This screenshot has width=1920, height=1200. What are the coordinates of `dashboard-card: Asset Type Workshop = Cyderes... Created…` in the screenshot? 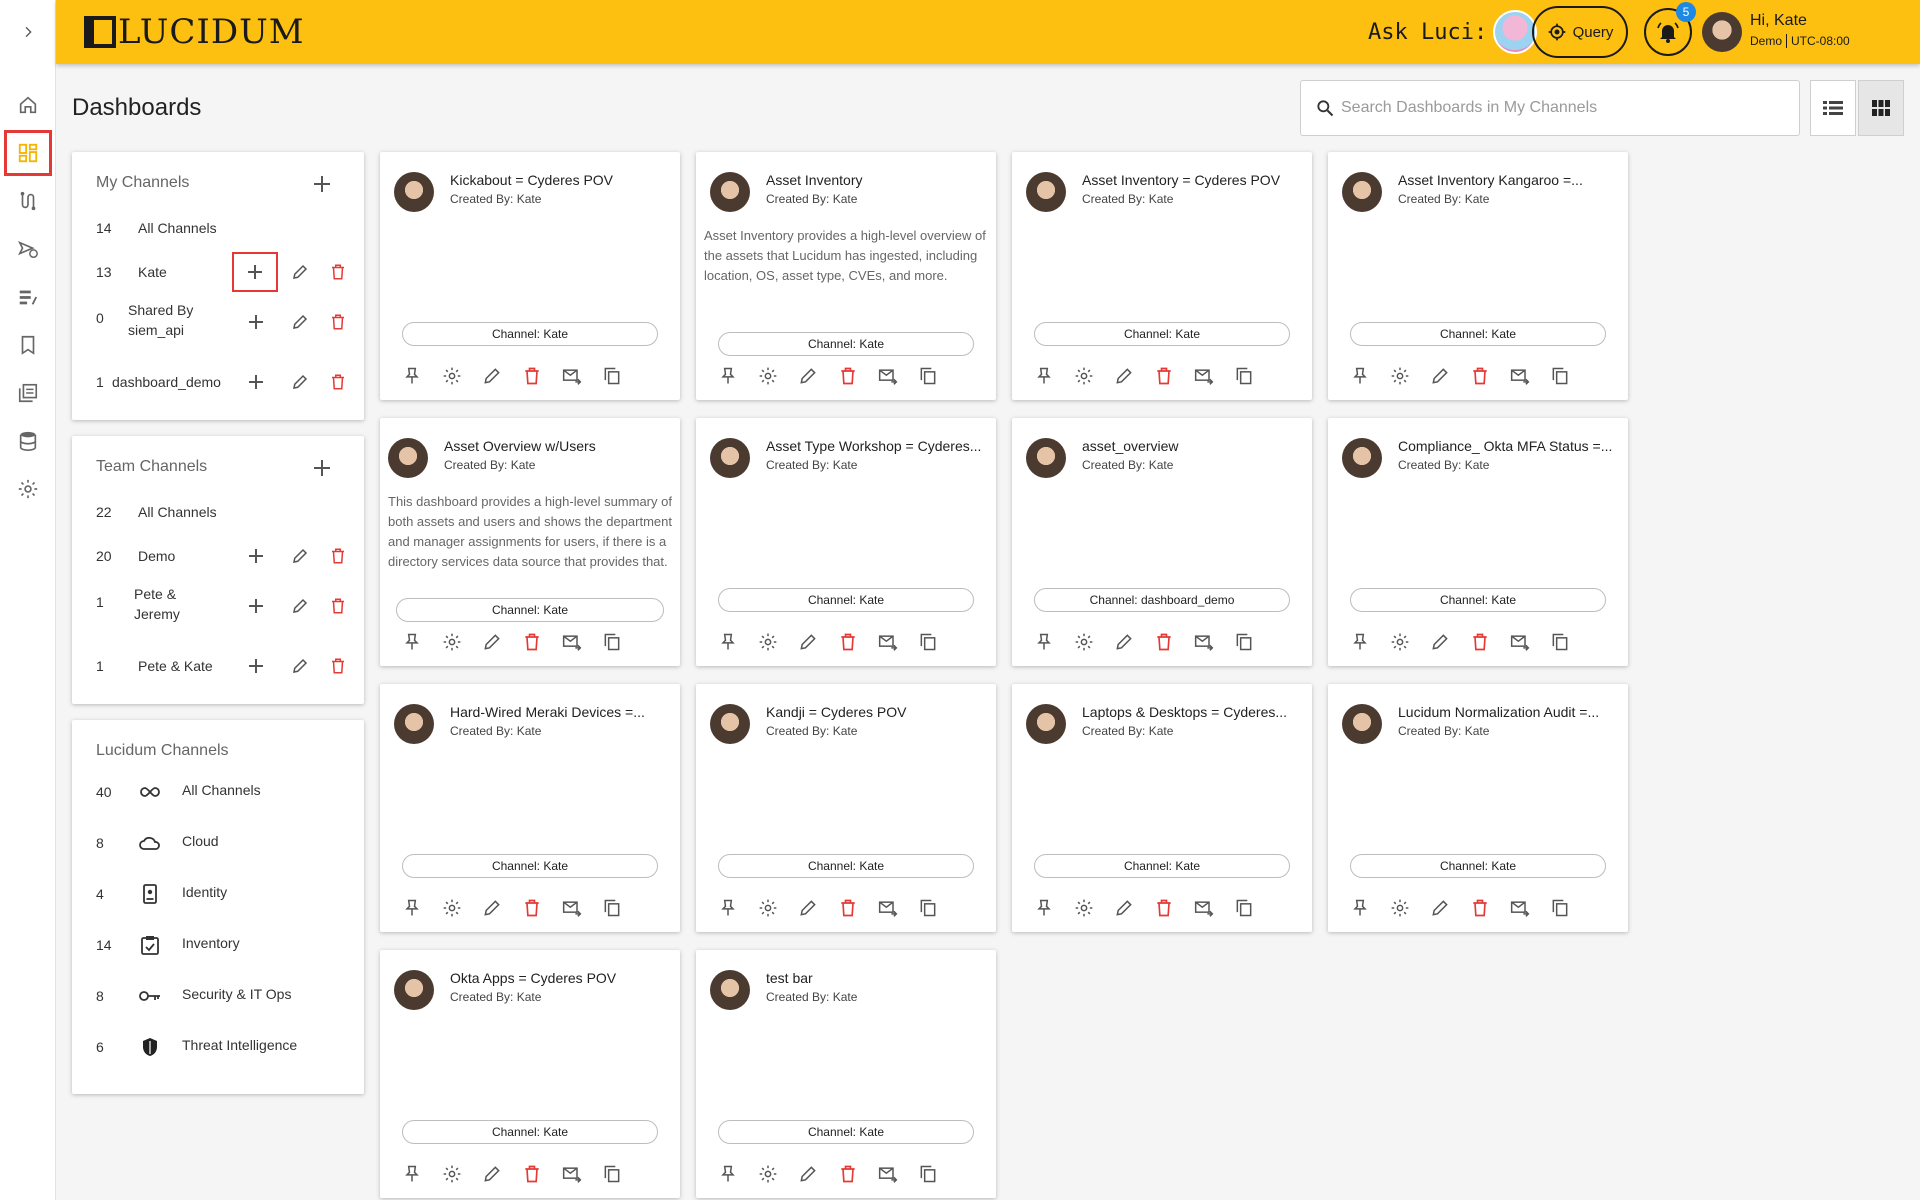 It's located at (846, 542).